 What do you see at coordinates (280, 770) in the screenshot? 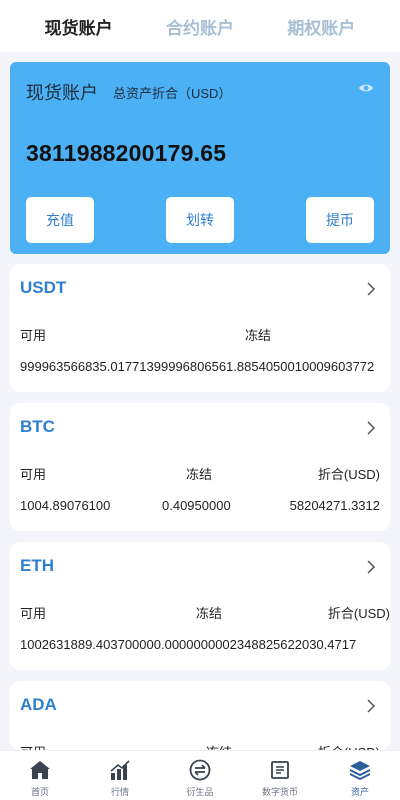
I see `digital-currency-icon` at bounding box center [280, 770].